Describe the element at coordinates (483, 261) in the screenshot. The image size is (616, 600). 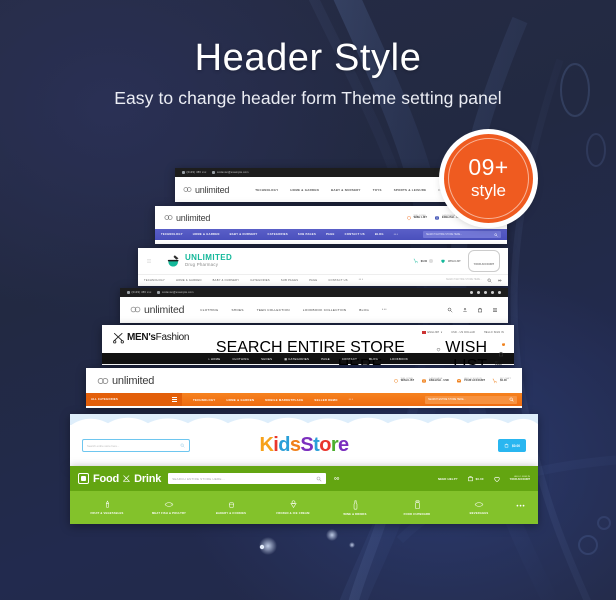
I see `m3-account-button: YOUR ACCOUNT` at that location.